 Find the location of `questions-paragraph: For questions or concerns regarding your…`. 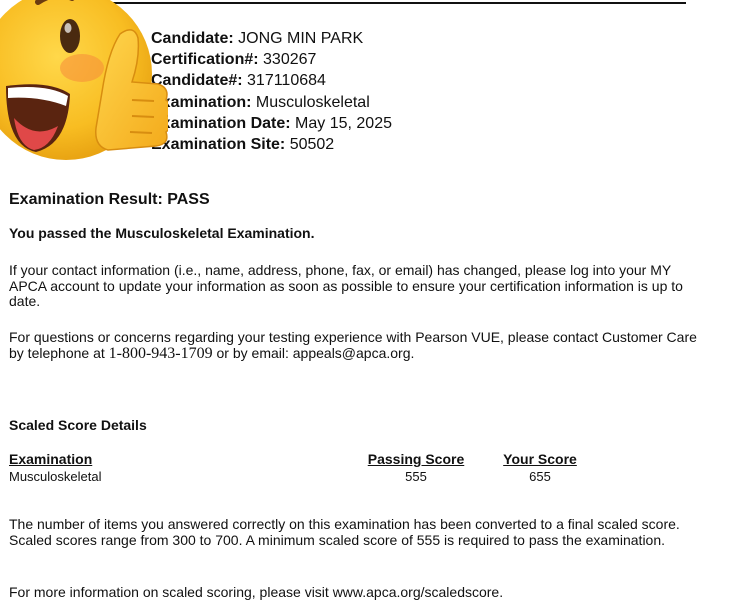

questions-paragraph: For questions or concerns regarding your… is located at coordinates (354, 345).